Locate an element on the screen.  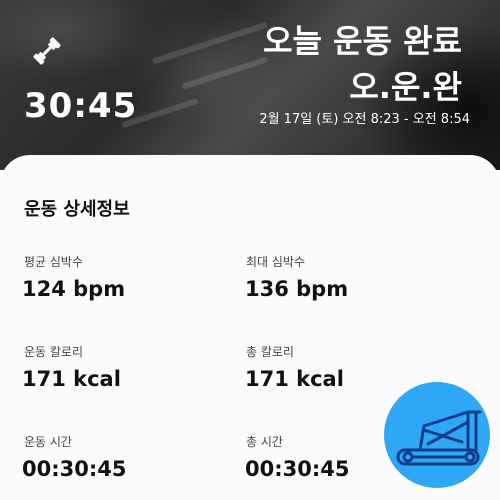
stat-value-avg-heart-rate: 124 bpm is located at coordinates (74, 289).